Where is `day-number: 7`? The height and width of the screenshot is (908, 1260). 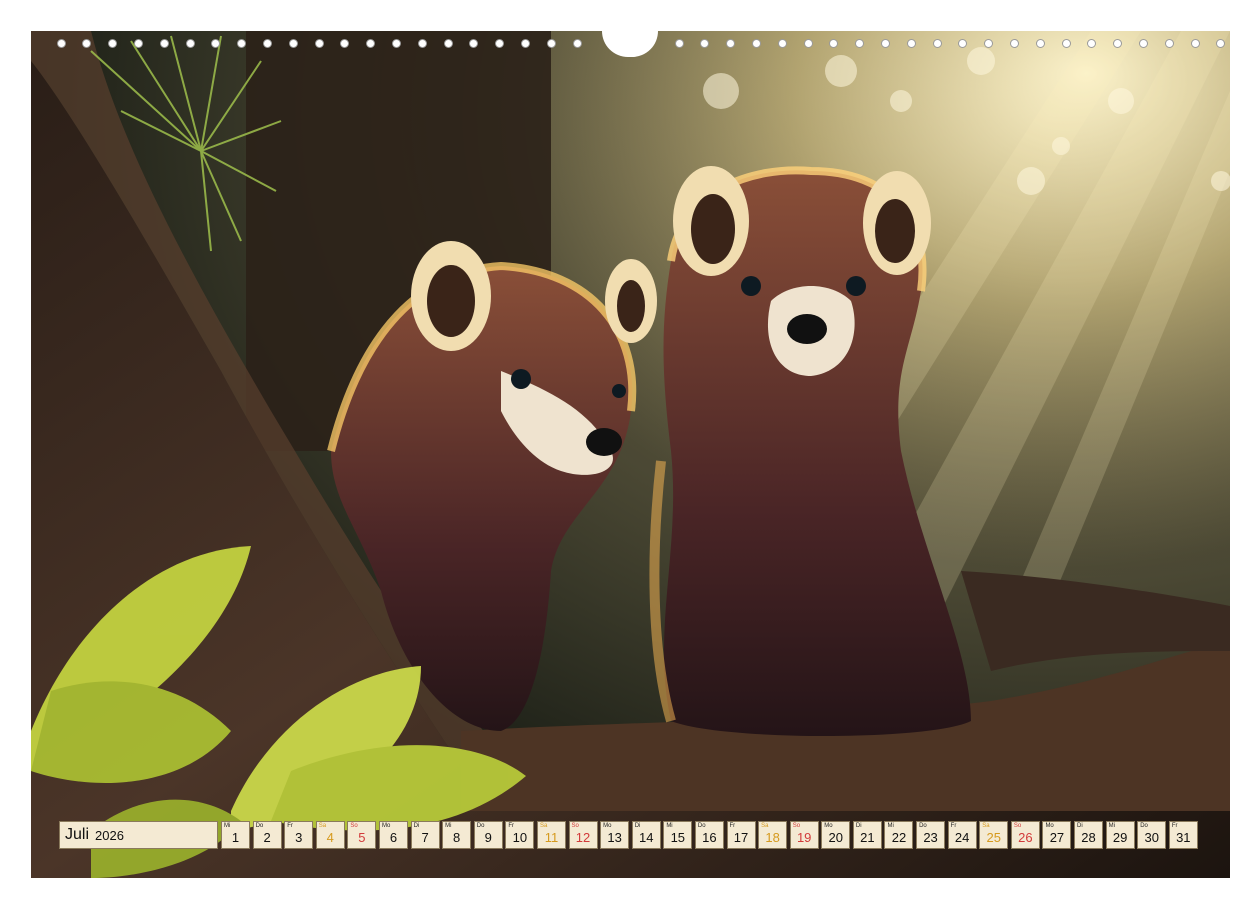
day-number: 7 is located at coordinates (425, 837).